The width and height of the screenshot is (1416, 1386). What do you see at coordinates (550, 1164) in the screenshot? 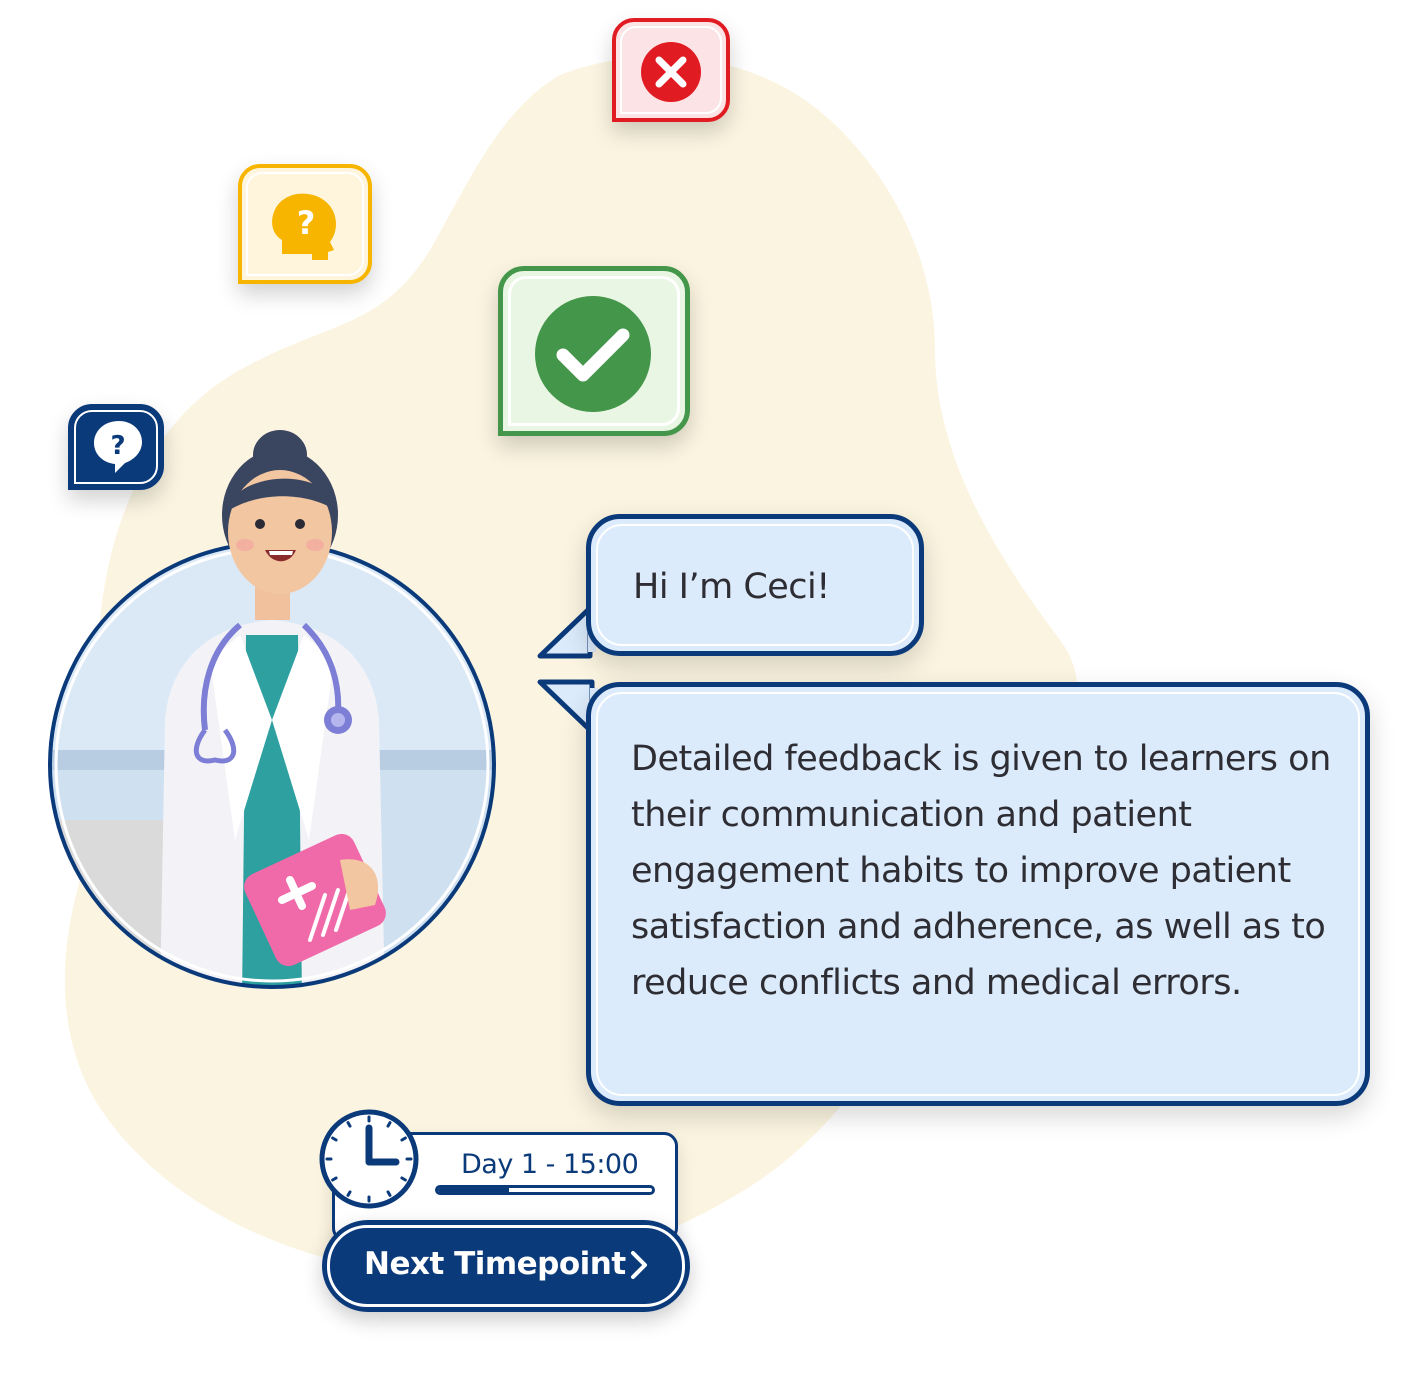
I see `timepoint-label: Day 1 - 15:00` at bounding box center [550, 1164].